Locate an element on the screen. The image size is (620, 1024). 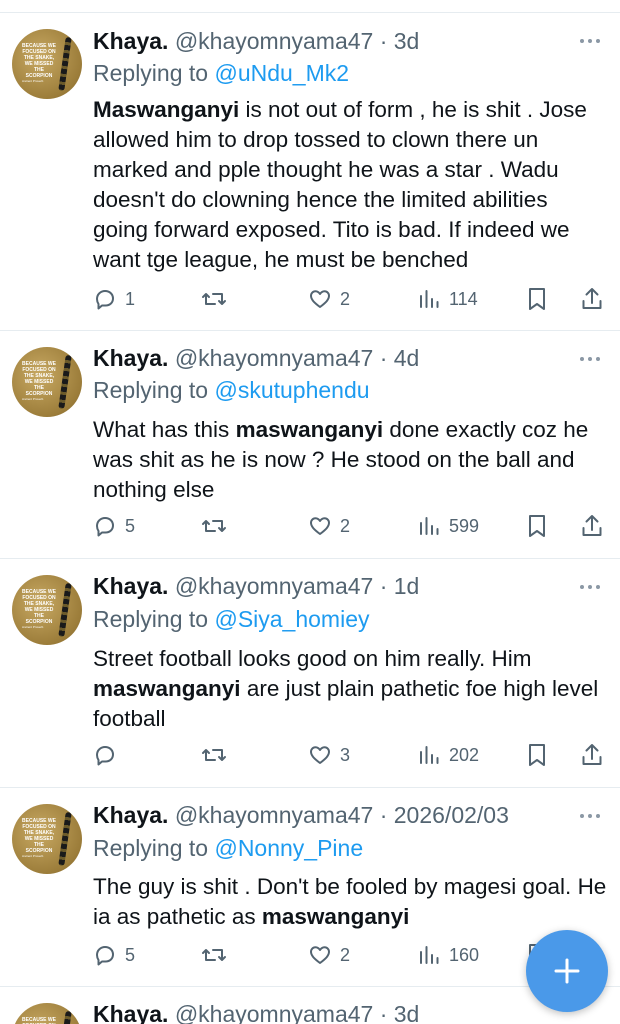
reply-button: 1 is located at coordinates (114, 299).